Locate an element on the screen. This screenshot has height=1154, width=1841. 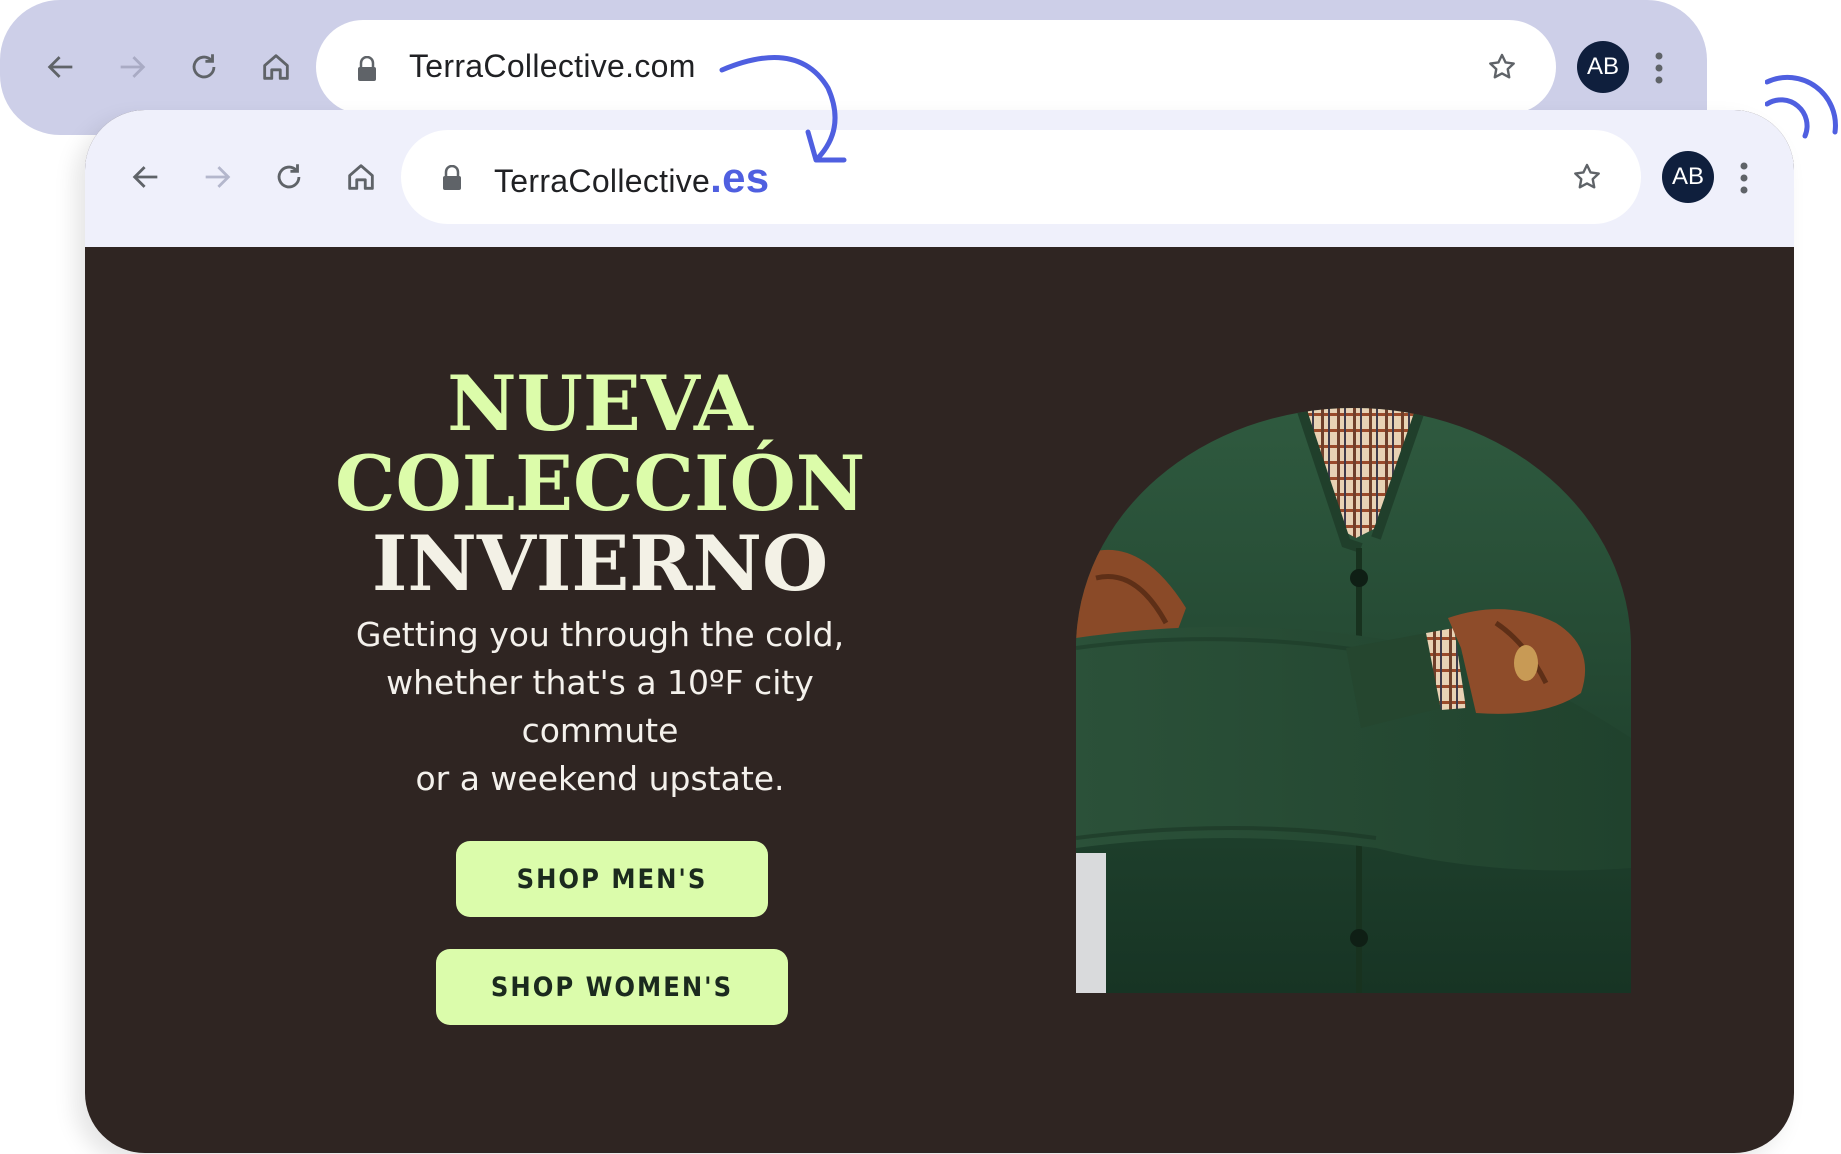
hero-title: NUEVA COLECCIÓN INVIERNO is located at coordinates (600, 484).